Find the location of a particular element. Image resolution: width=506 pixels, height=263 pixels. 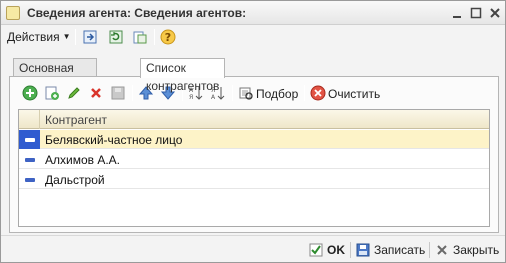

column-header-counterparty: Контрагент is located at coordinates (76, 120).